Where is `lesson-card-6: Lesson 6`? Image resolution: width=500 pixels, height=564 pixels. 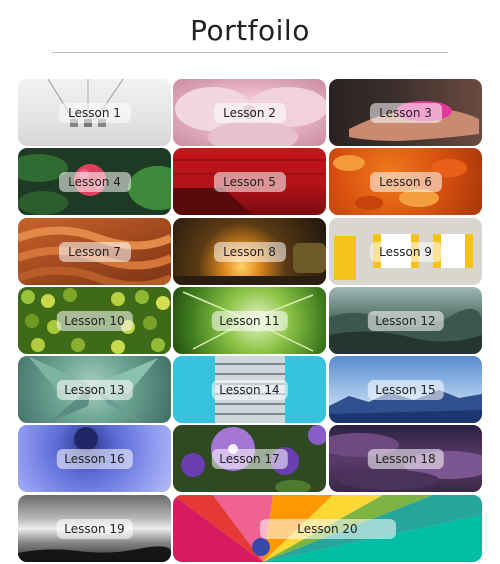 lesson-card-6: Lesson 6 is located at coordinates (405, 181).